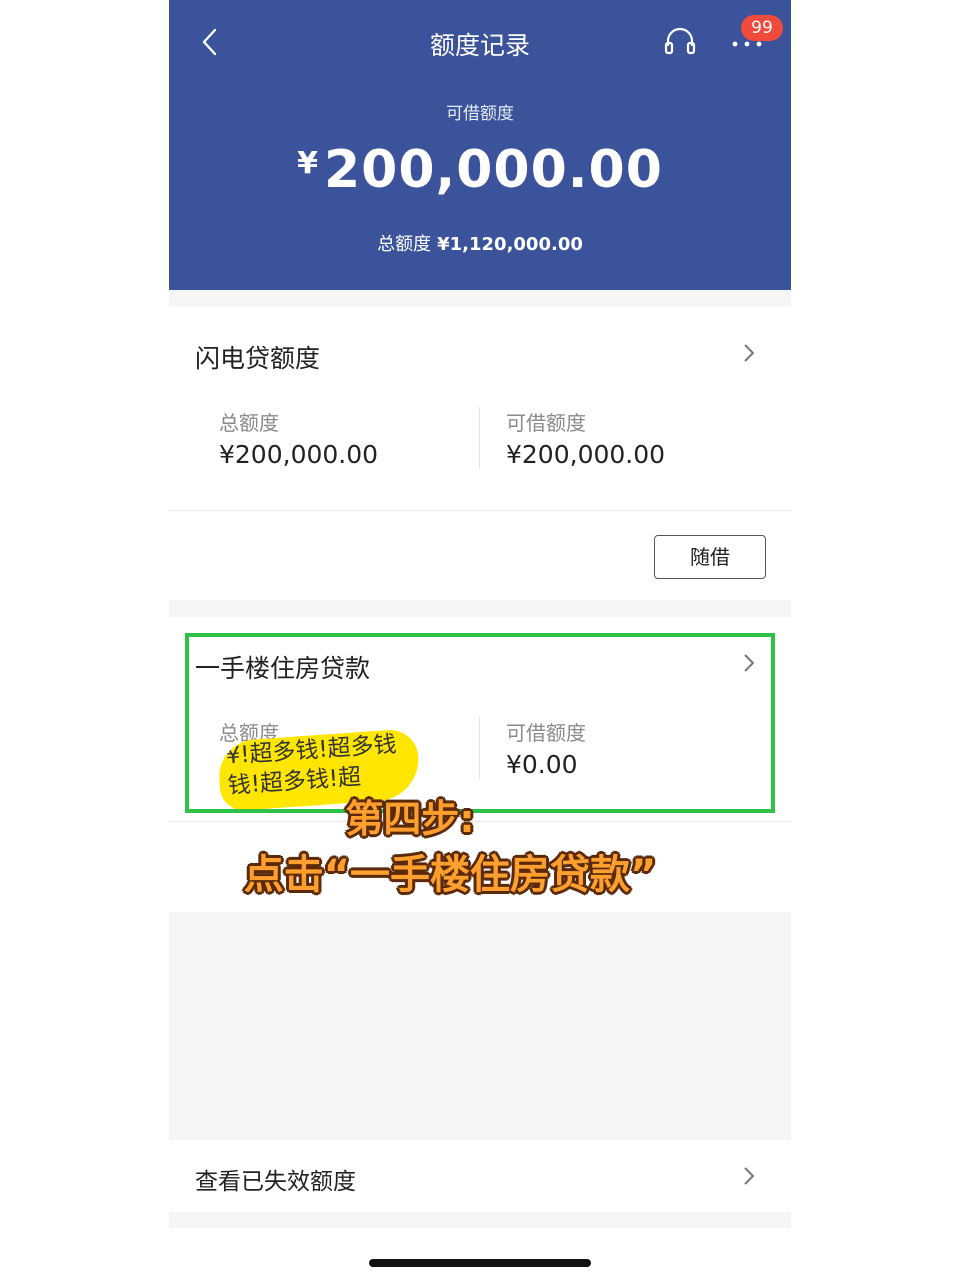  What do you see at coordinates (275, 1182) in the screenshot?
I see `expired-quota-label: 查看已失效额度` at bounding box center [275, 1182].